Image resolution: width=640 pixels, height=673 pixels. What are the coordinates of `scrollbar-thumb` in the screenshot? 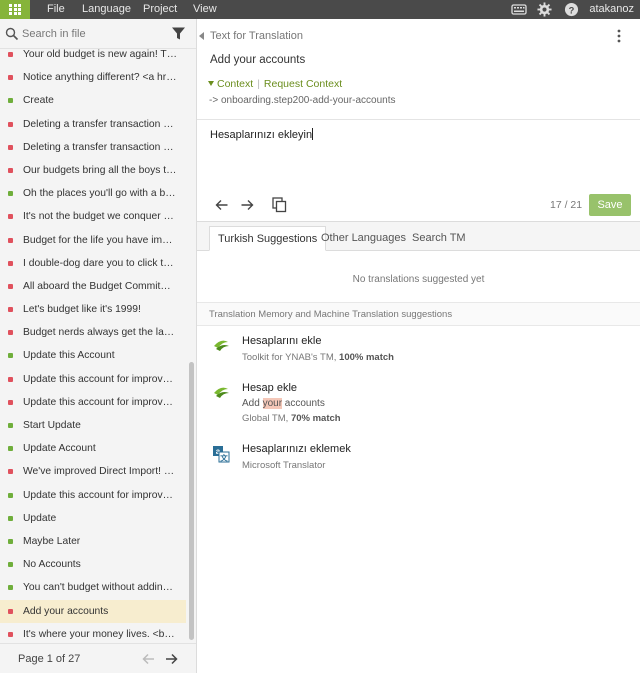 It's located at (191, 501).